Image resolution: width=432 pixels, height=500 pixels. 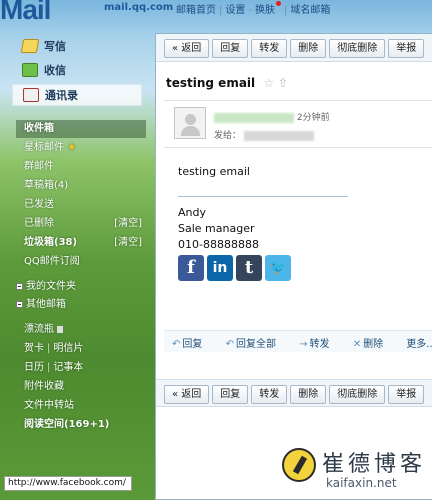 What do you see at coordinates (51, 286) in the screenshot?
I see `my-folders-label: 我的文件夹` at bounding box center [51, 286].